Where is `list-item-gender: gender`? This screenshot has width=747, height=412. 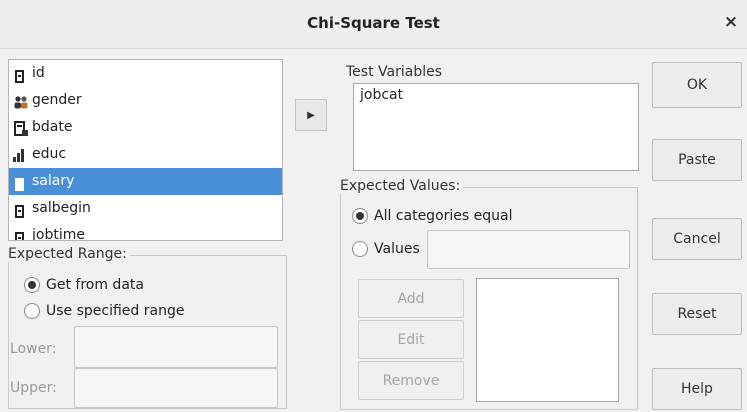 list-item-gender: gender is located at coordinates (145, 100).